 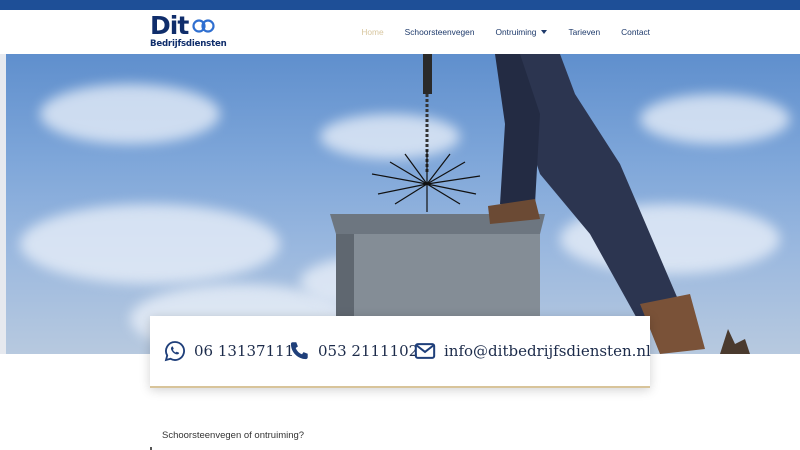 I want to click on logo-brand: Dit, so click(x=169, y=25).